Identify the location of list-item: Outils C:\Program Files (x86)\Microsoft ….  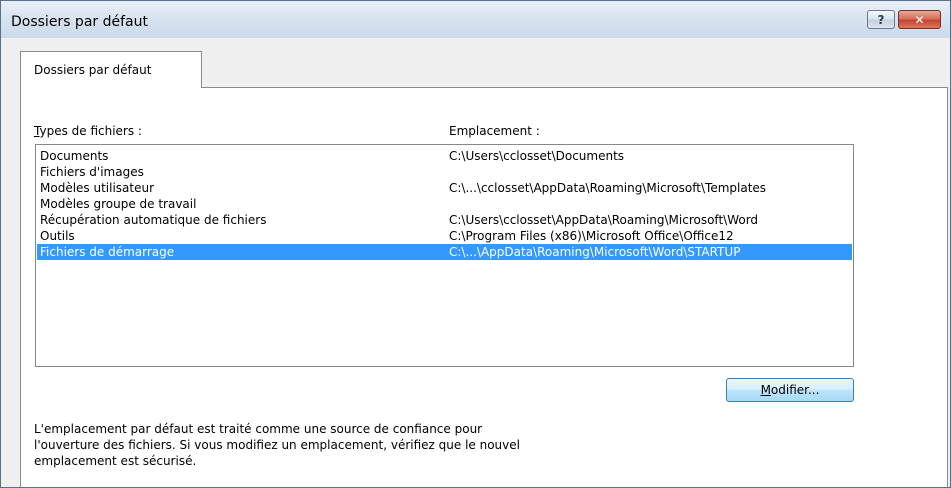
(444, 236).